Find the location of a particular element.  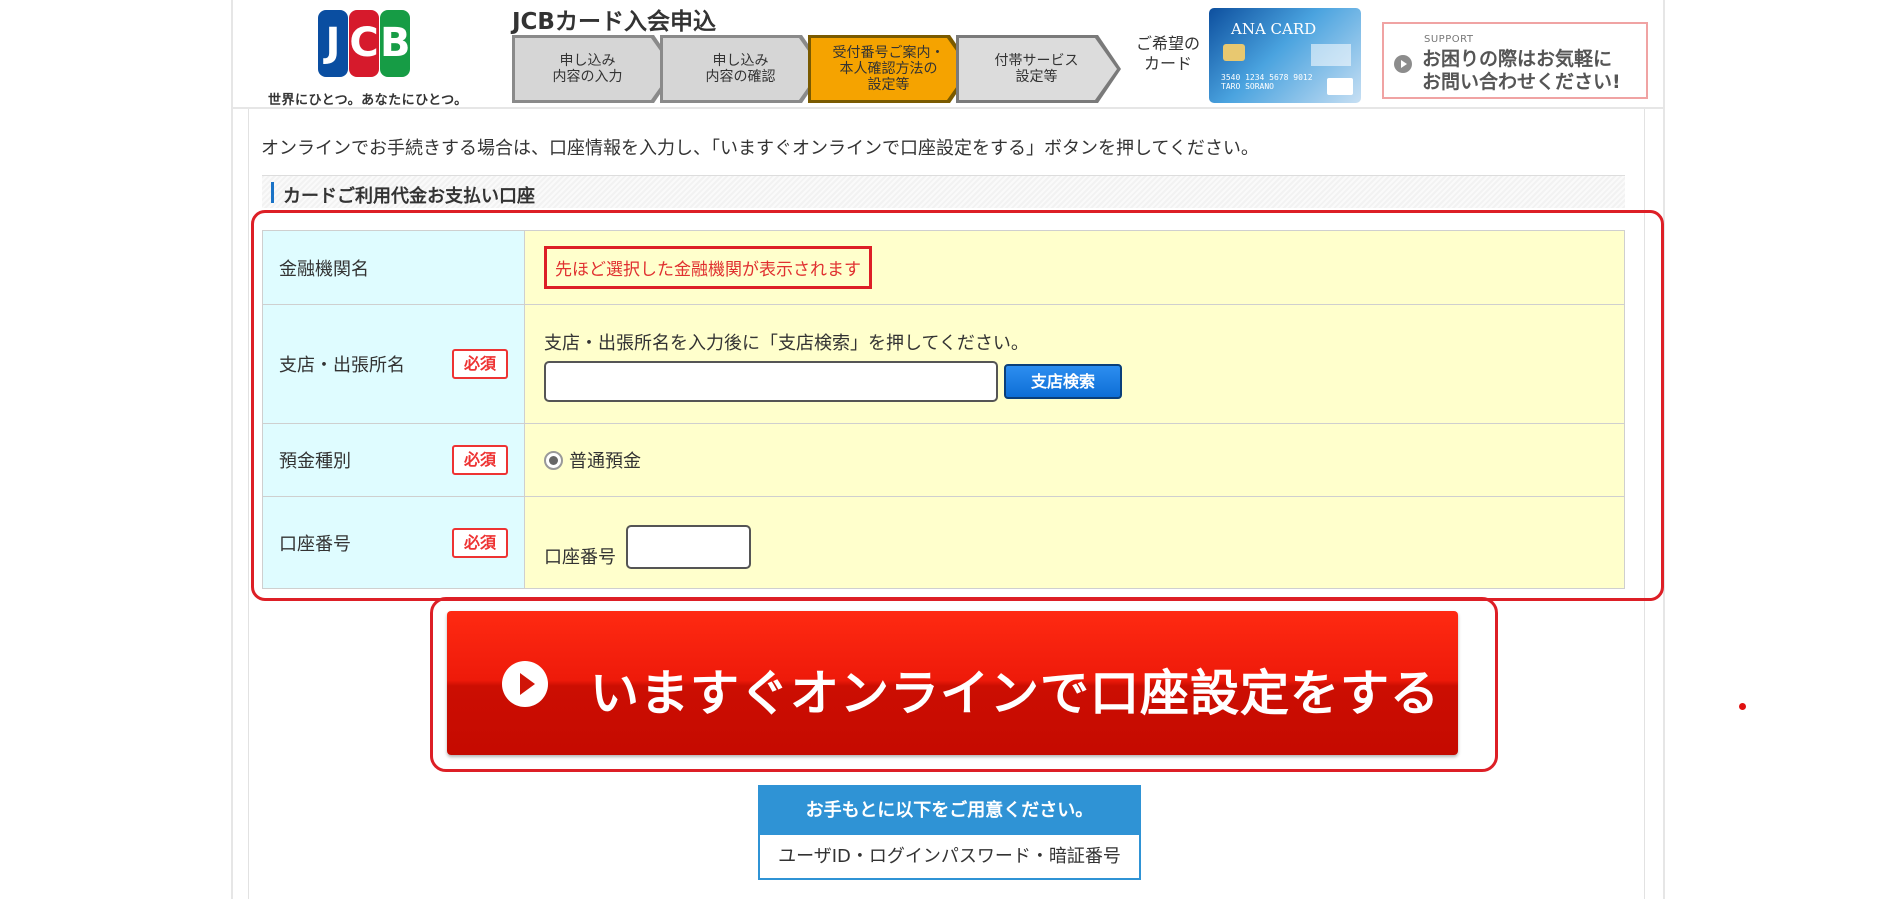

logo-letter-j: J is located at coordinates (333, 43).